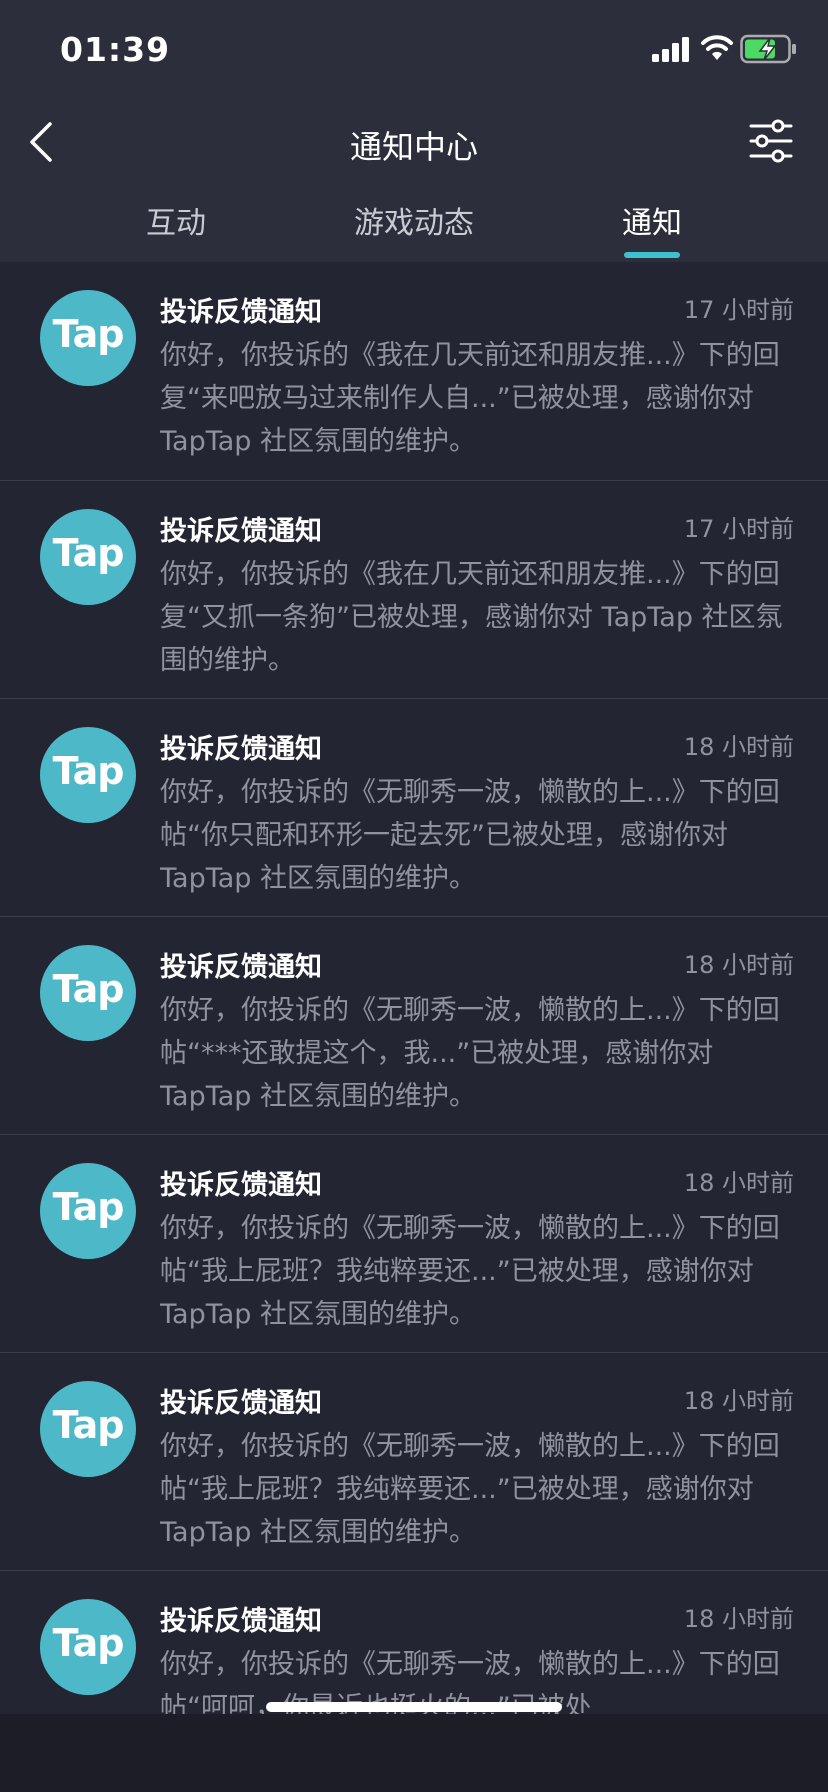 The height and width of the screenshot is (1792, 828). I want to click on tab-interaction: 互动, so click(176, 220).